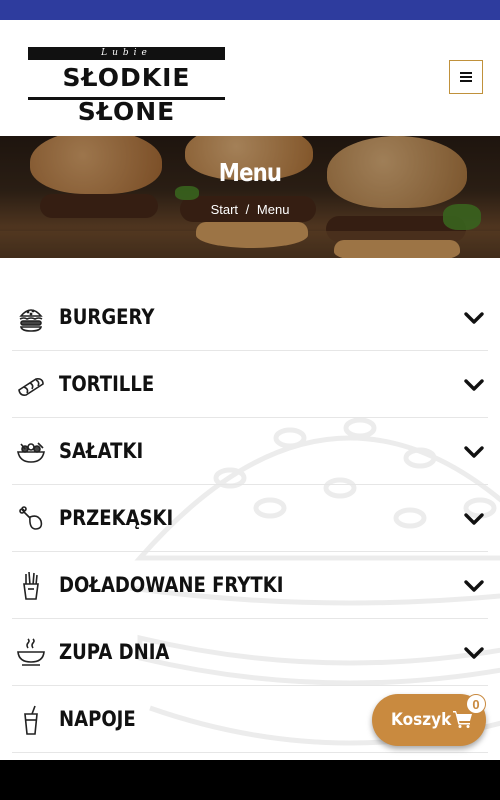 The height and width of the screenshot is (800, 500). Describe the element at coordinates (126, 94) in the screenshot. I see `logo-text: SŁODKIE SŁONE` at that location.